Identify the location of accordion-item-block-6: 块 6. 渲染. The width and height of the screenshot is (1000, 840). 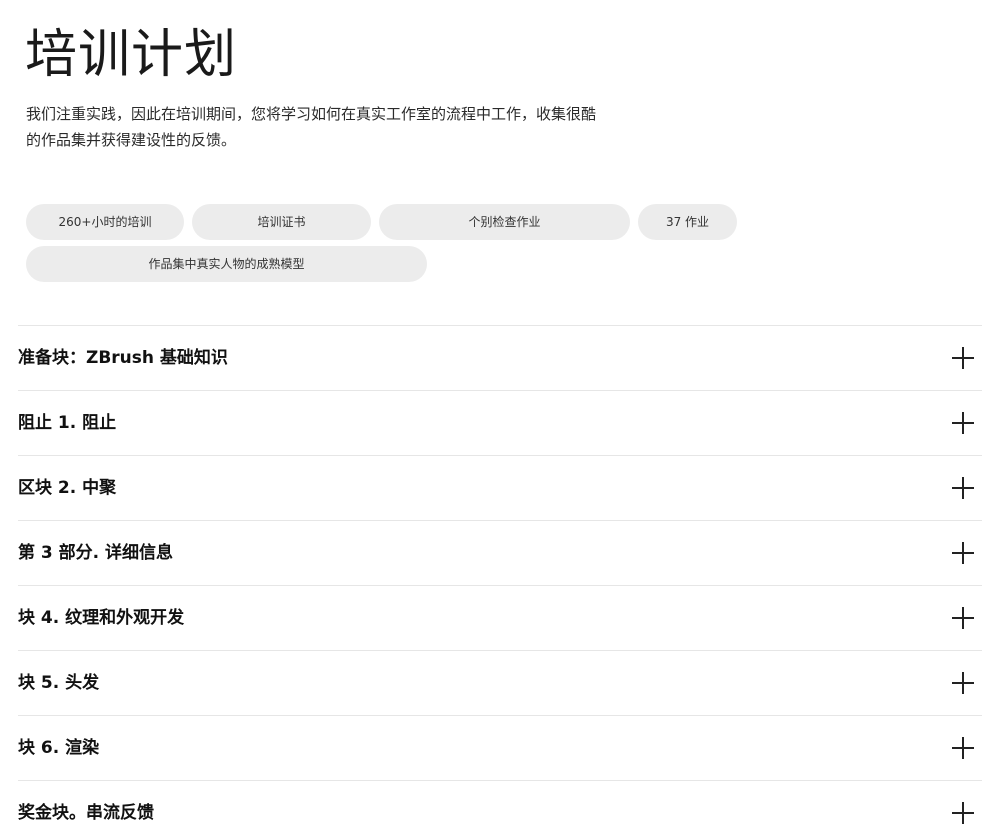
(500, 748).